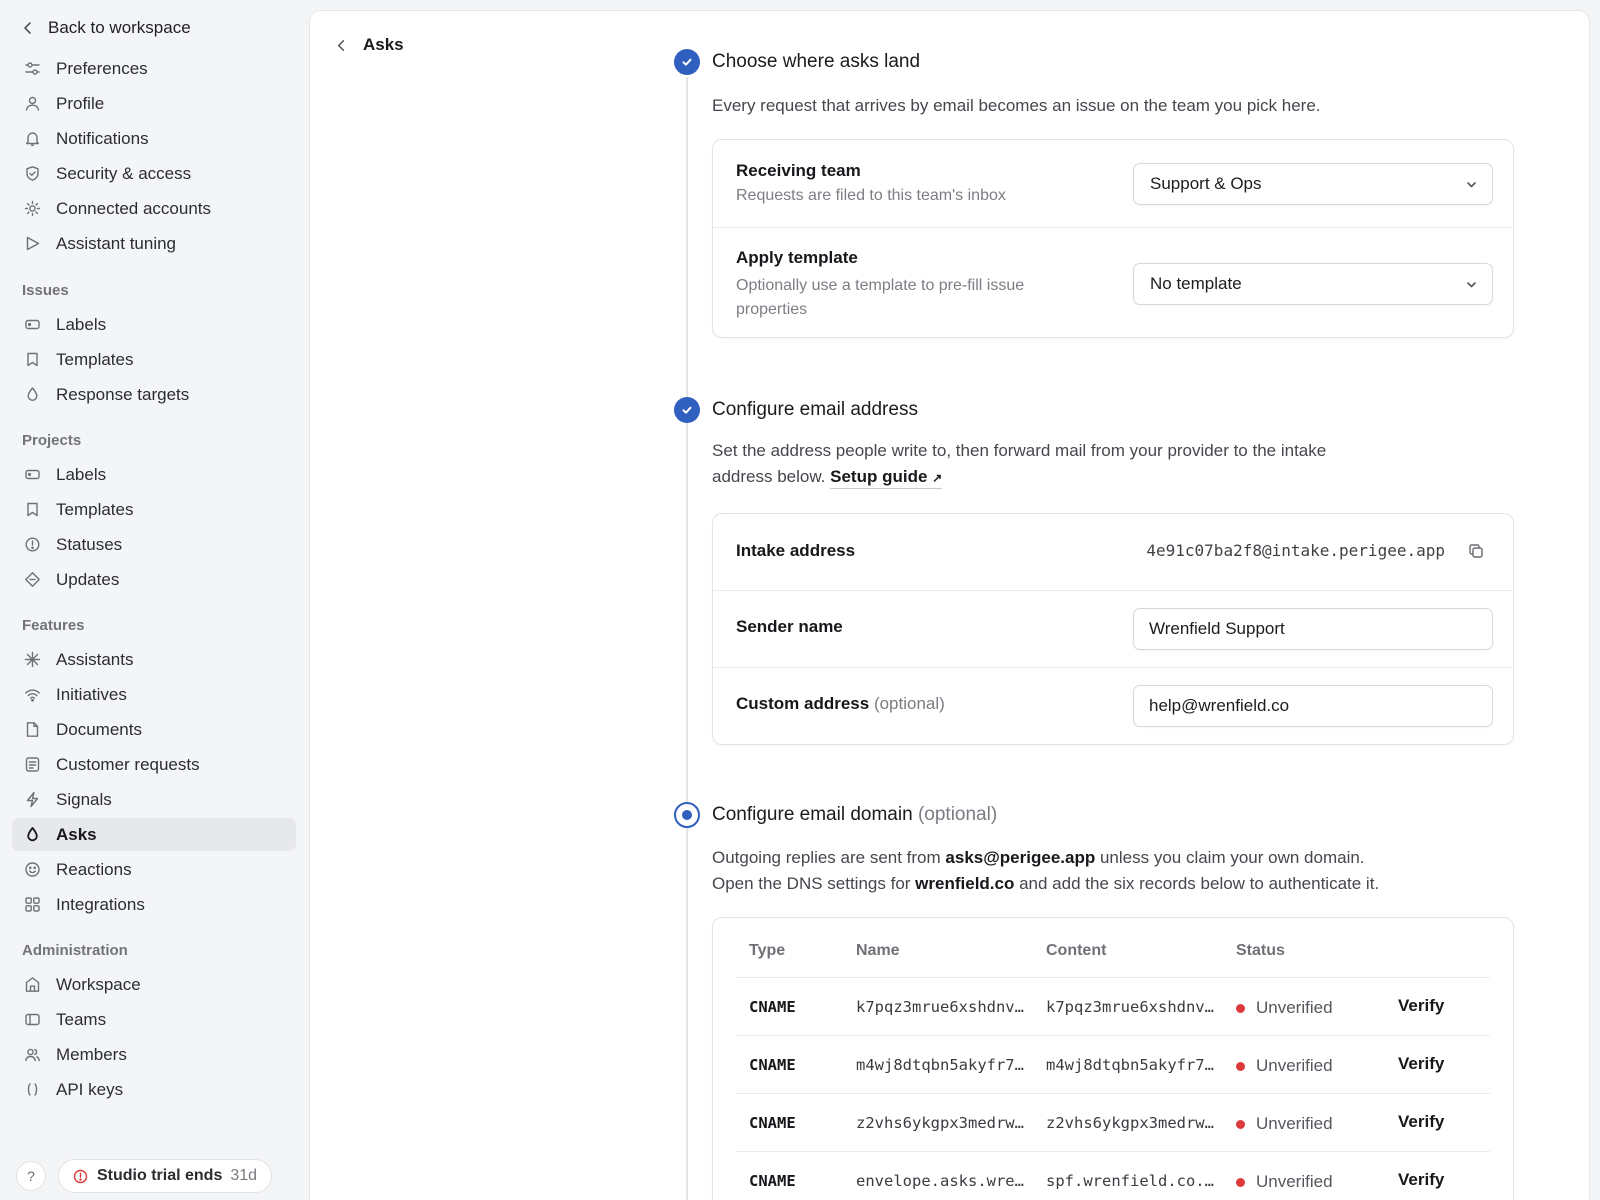 This screenshot has width=1600, height=1200. Describe the element at coordinates (1113, 706) in the screenshot. I see `custom-address-row: Custom address (optional)` at that location.